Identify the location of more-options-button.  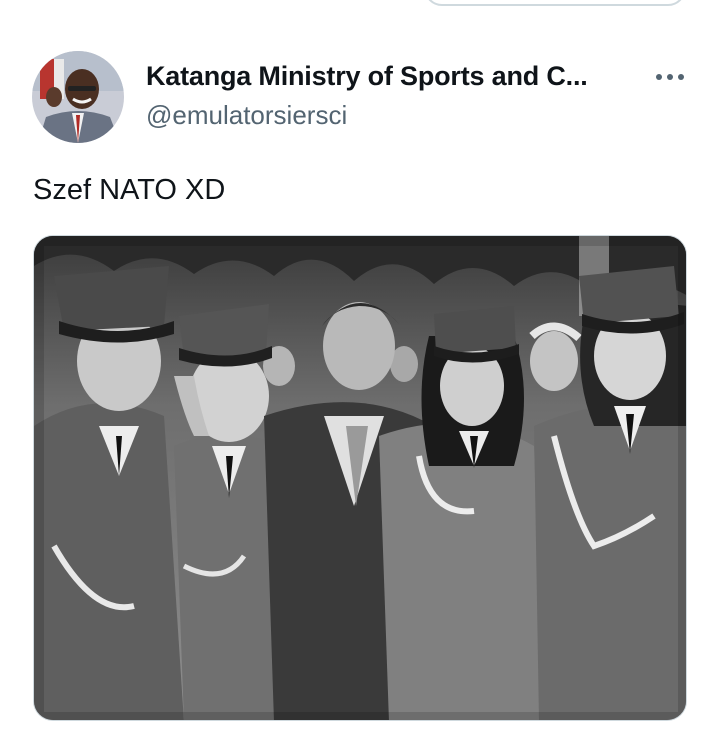
(670, 77).